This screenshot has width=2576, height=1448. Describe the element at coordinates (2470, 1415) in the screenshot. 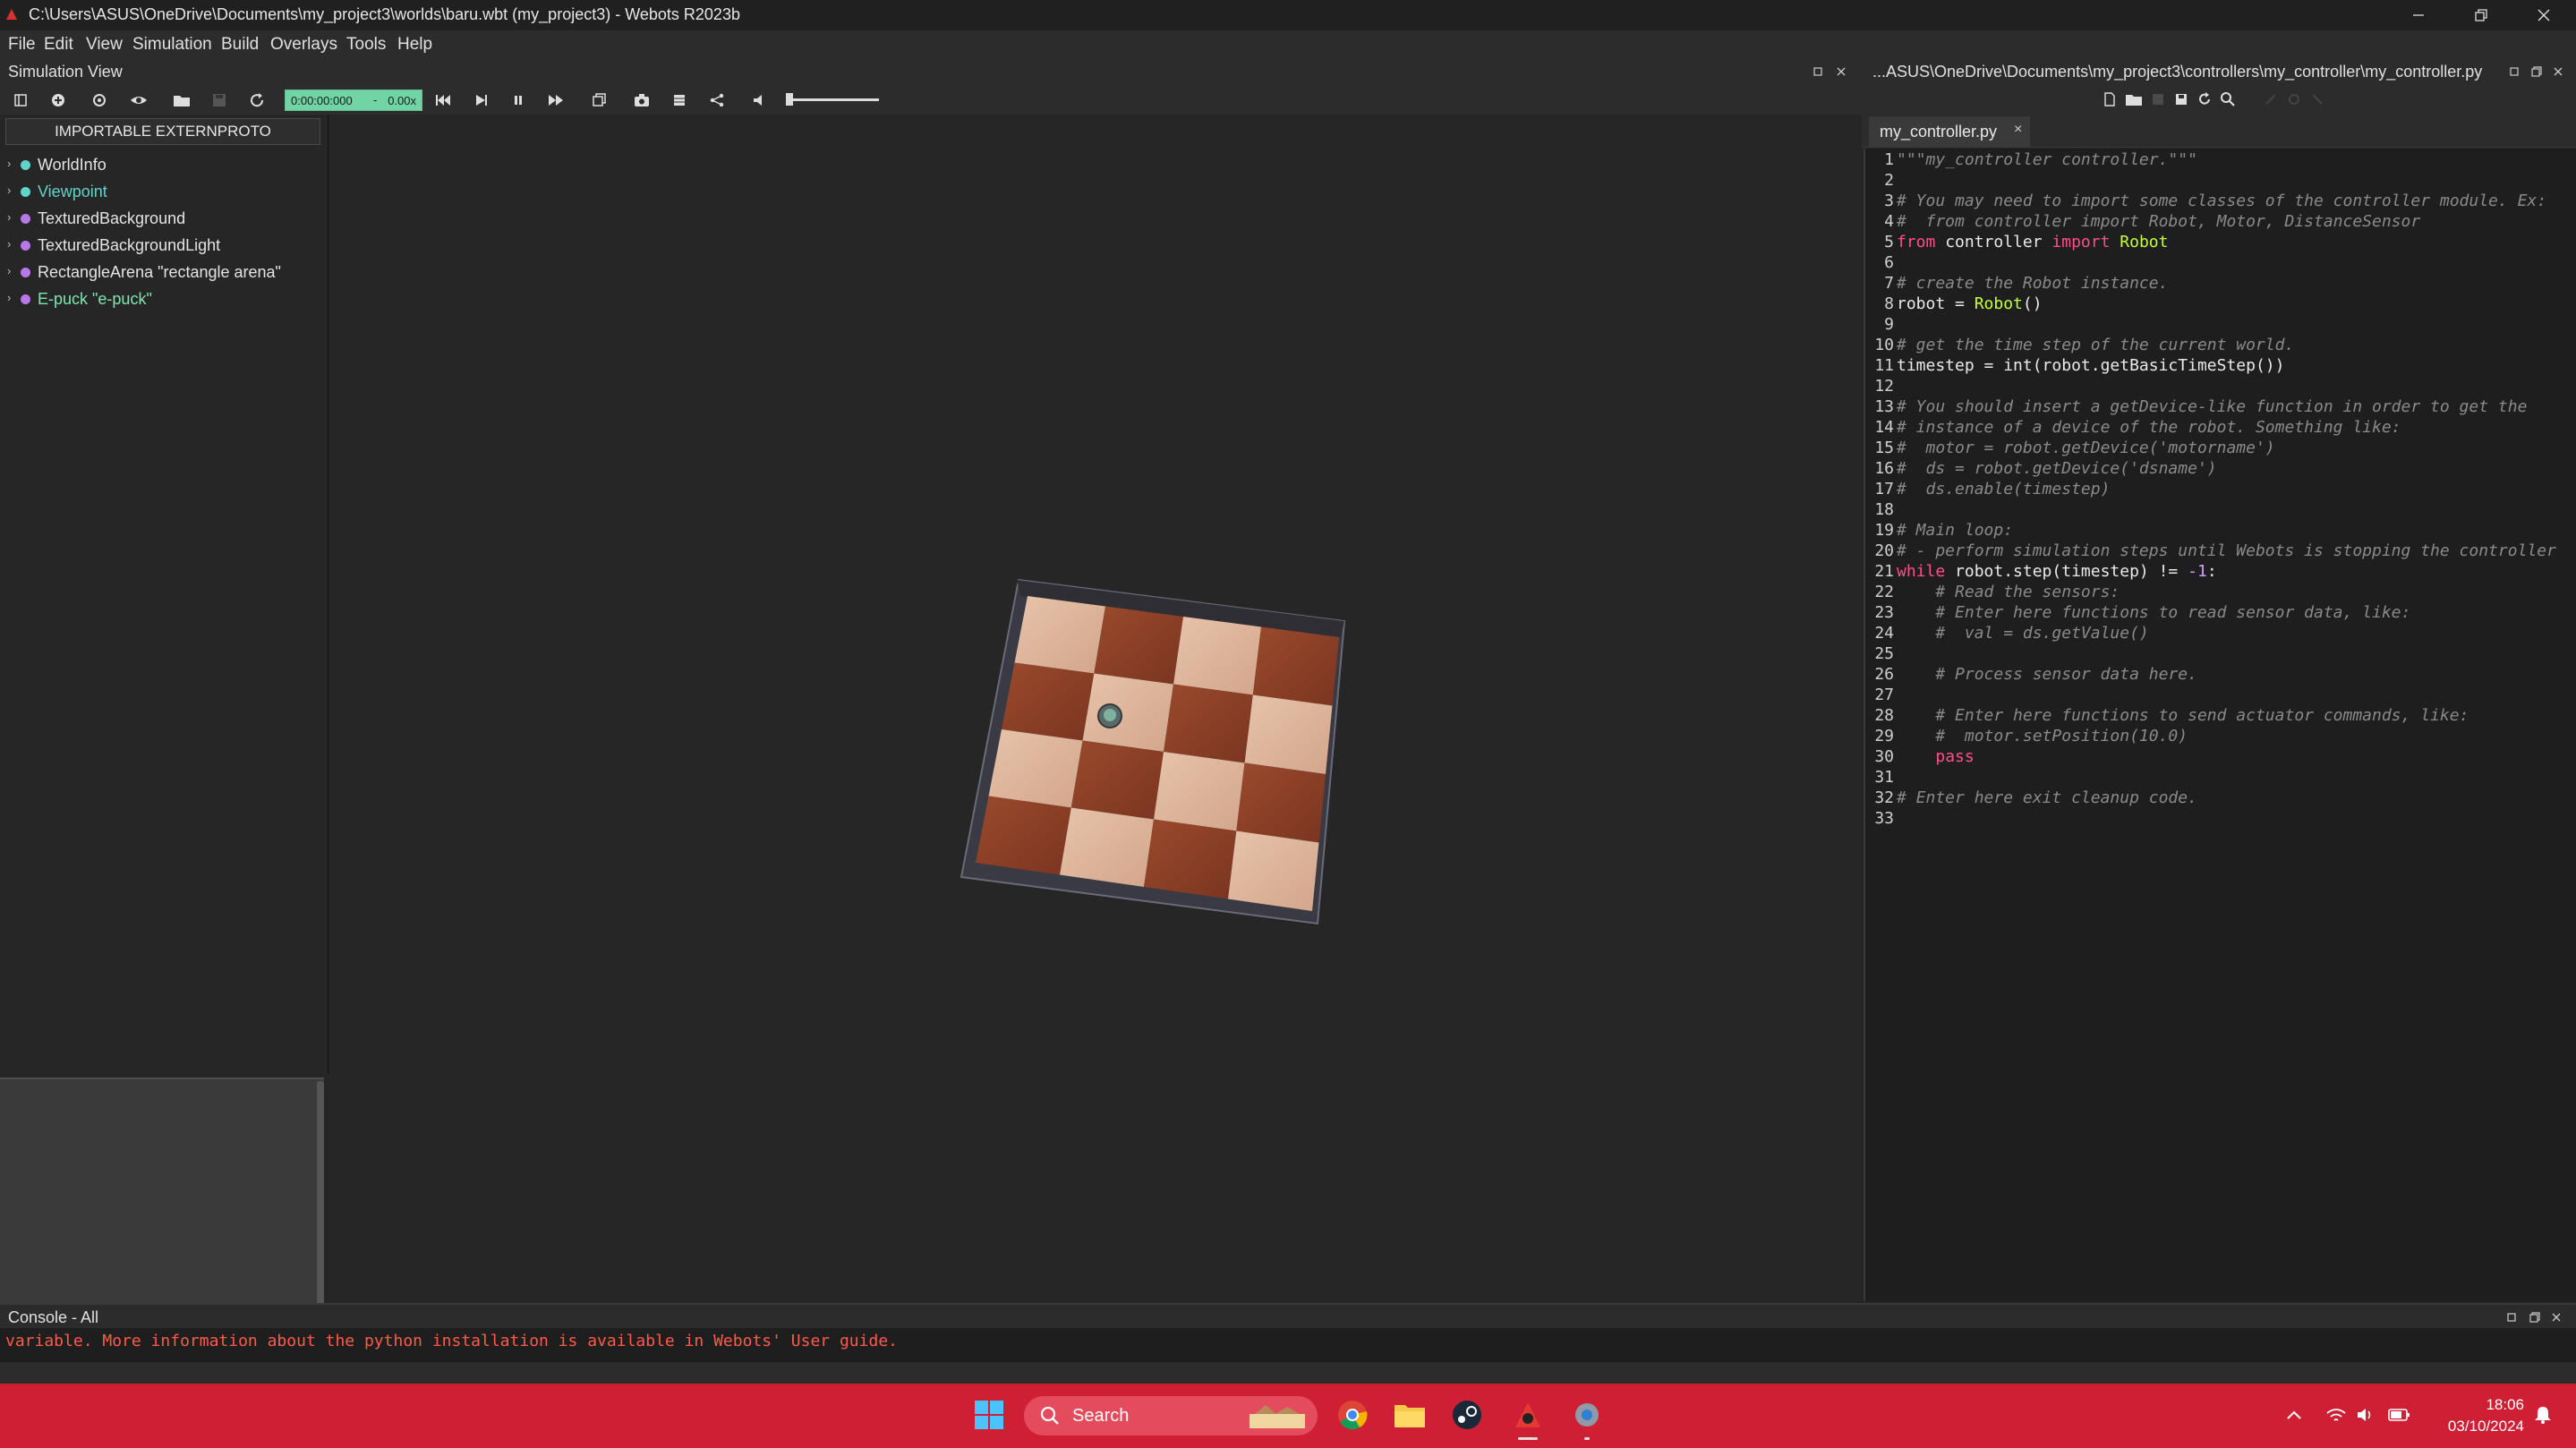

I see `system-clock: 18:06 03/10/2024` at that location.